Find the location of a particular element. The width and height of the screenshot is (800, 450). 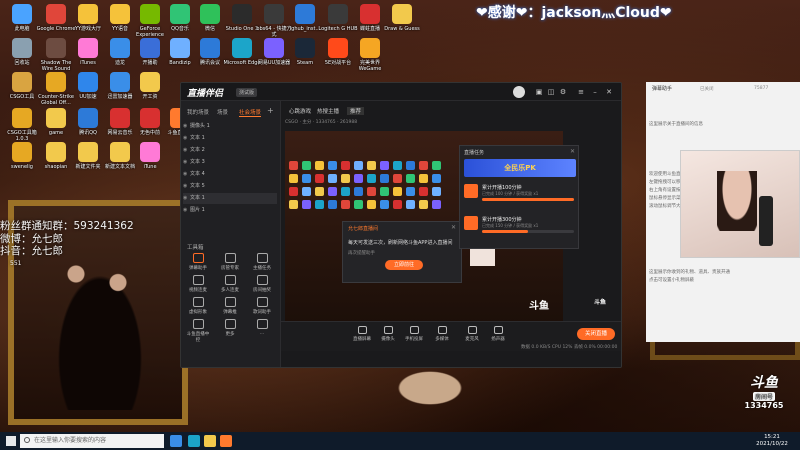

message-icon: ▣ is located at coordinates (539, 92).